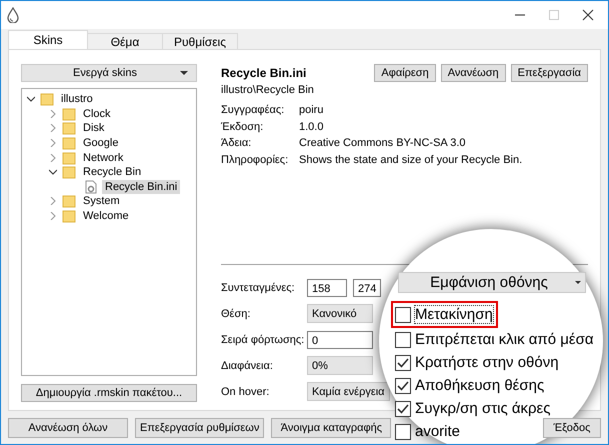 Image resolution: width=609 pixels, height=445 pixels. Describe the element at coordinates (327, 287) in the screenshot. I see `coordinate-field: 158` at that location.